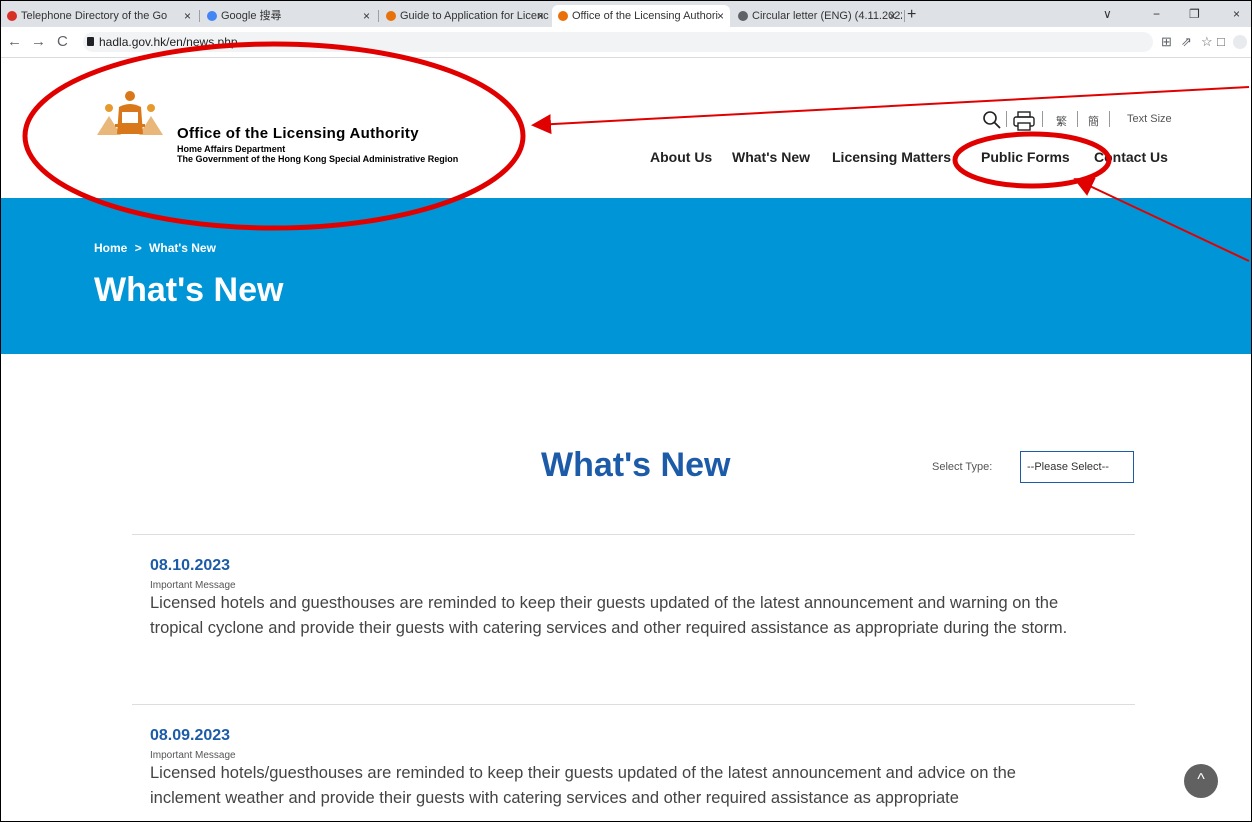 The image size is (1252, 822). What do you see at coordinates (771, 157) in the screenshot?
I see `nav-whats-new: What's New` at bounding box center [771, 157].